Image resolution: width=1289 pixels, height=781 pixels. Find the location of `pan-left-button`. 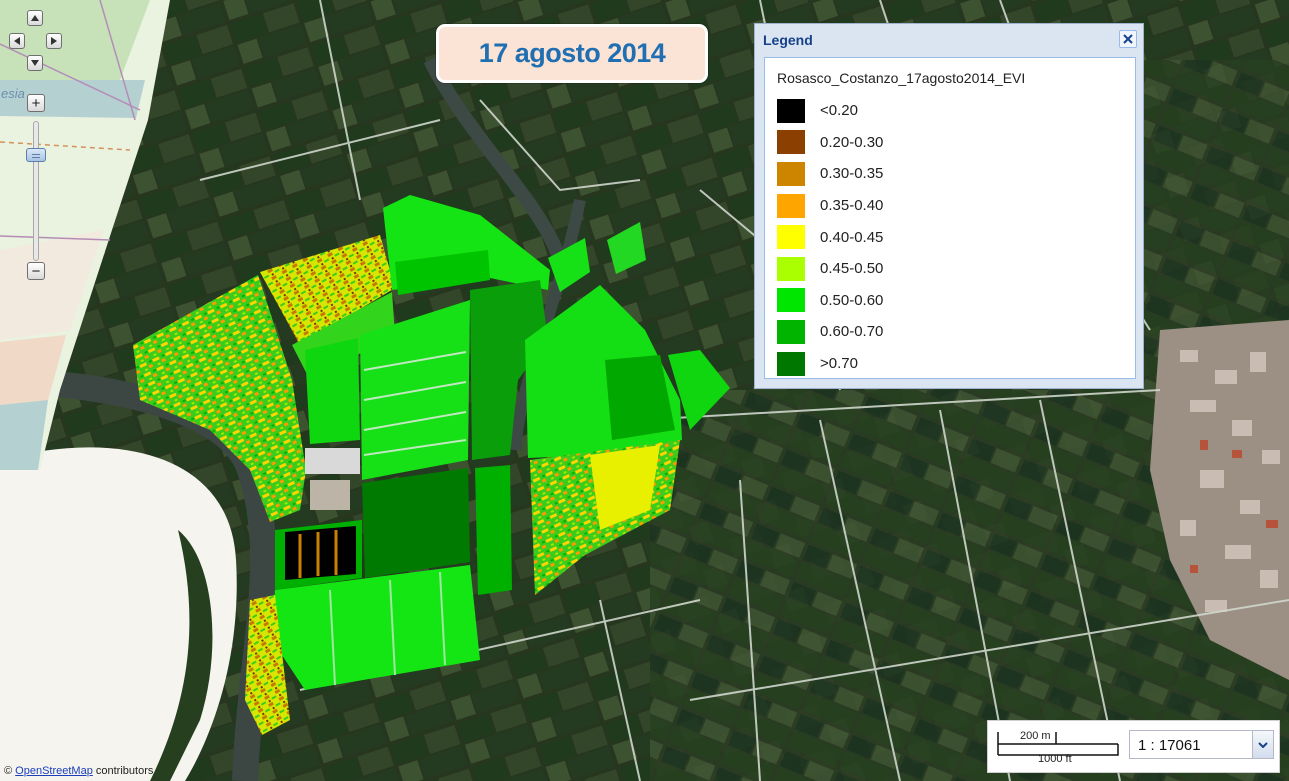

pan-left-button is located at coordinates (17, 41).